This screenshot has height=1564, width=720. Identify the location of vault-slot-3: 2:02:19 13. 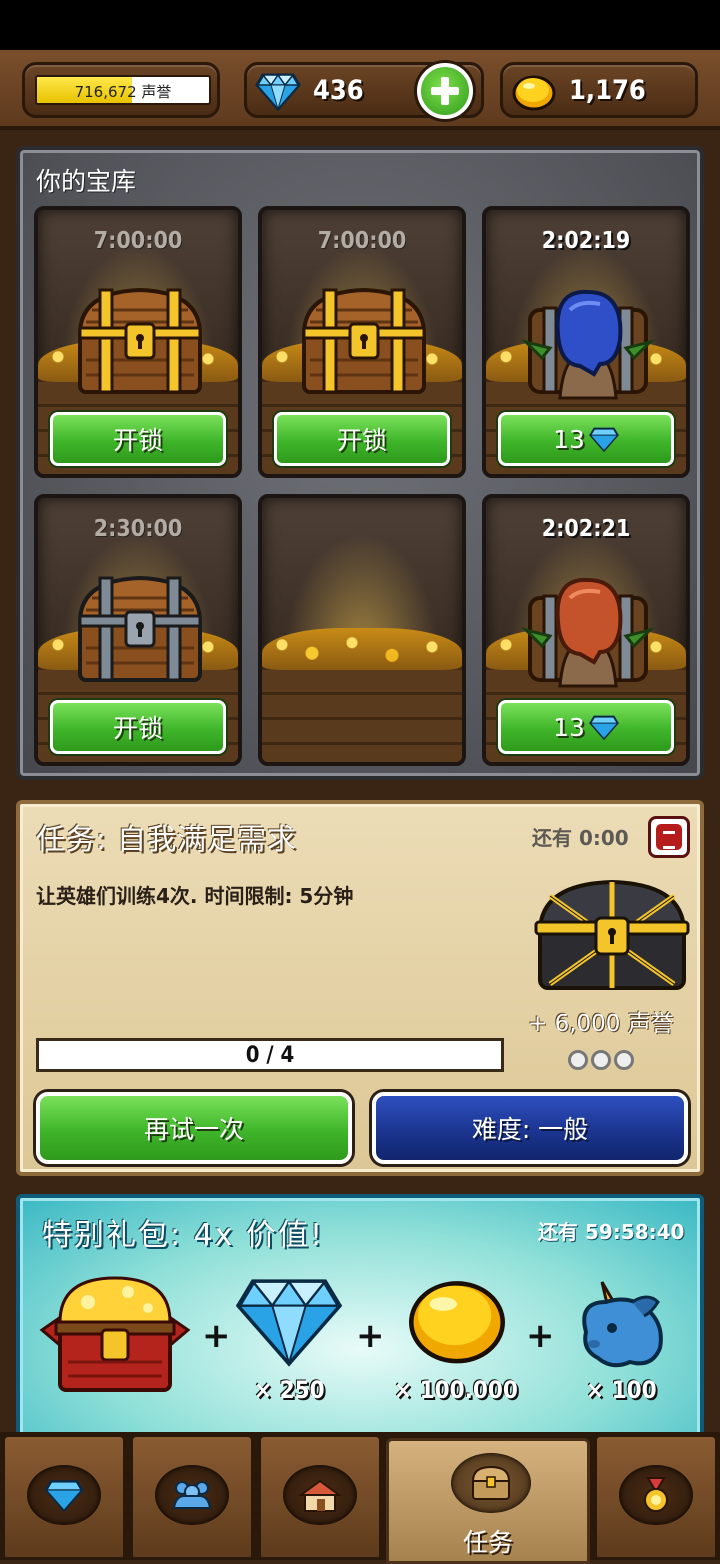
(586, 342).